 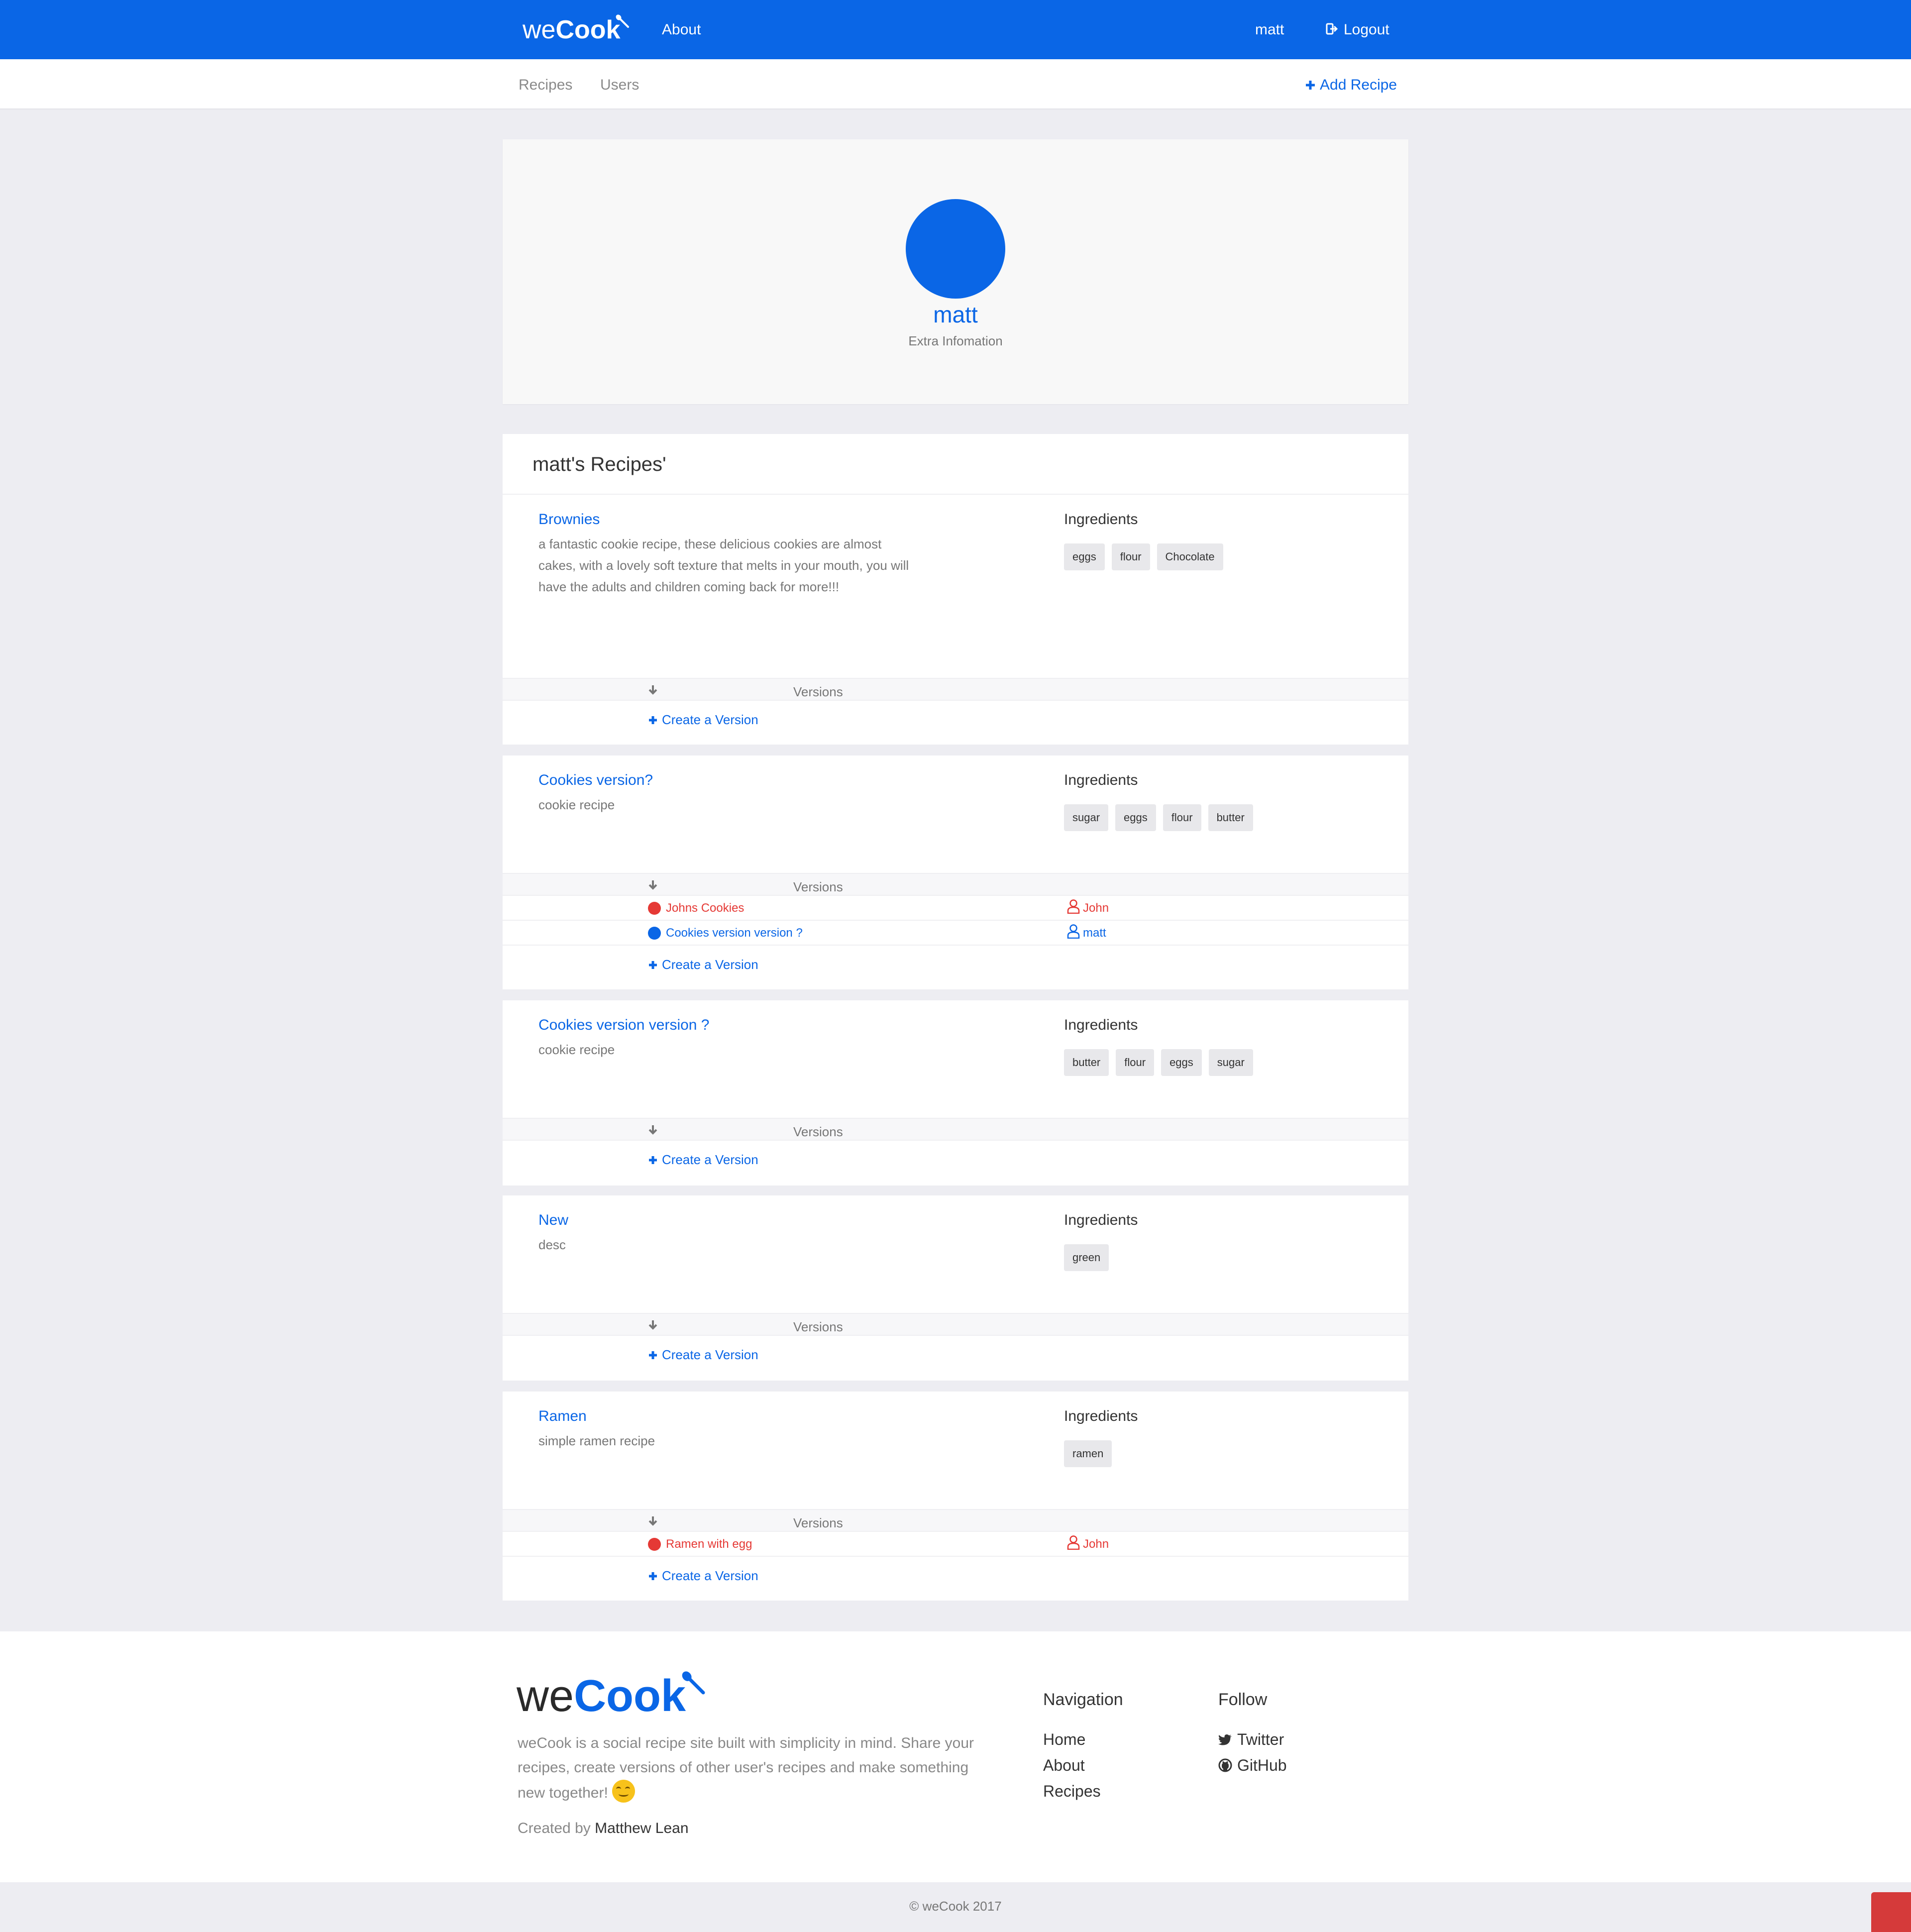 I want to click on footer-logo-light: we, so click(x=545, y=1696).